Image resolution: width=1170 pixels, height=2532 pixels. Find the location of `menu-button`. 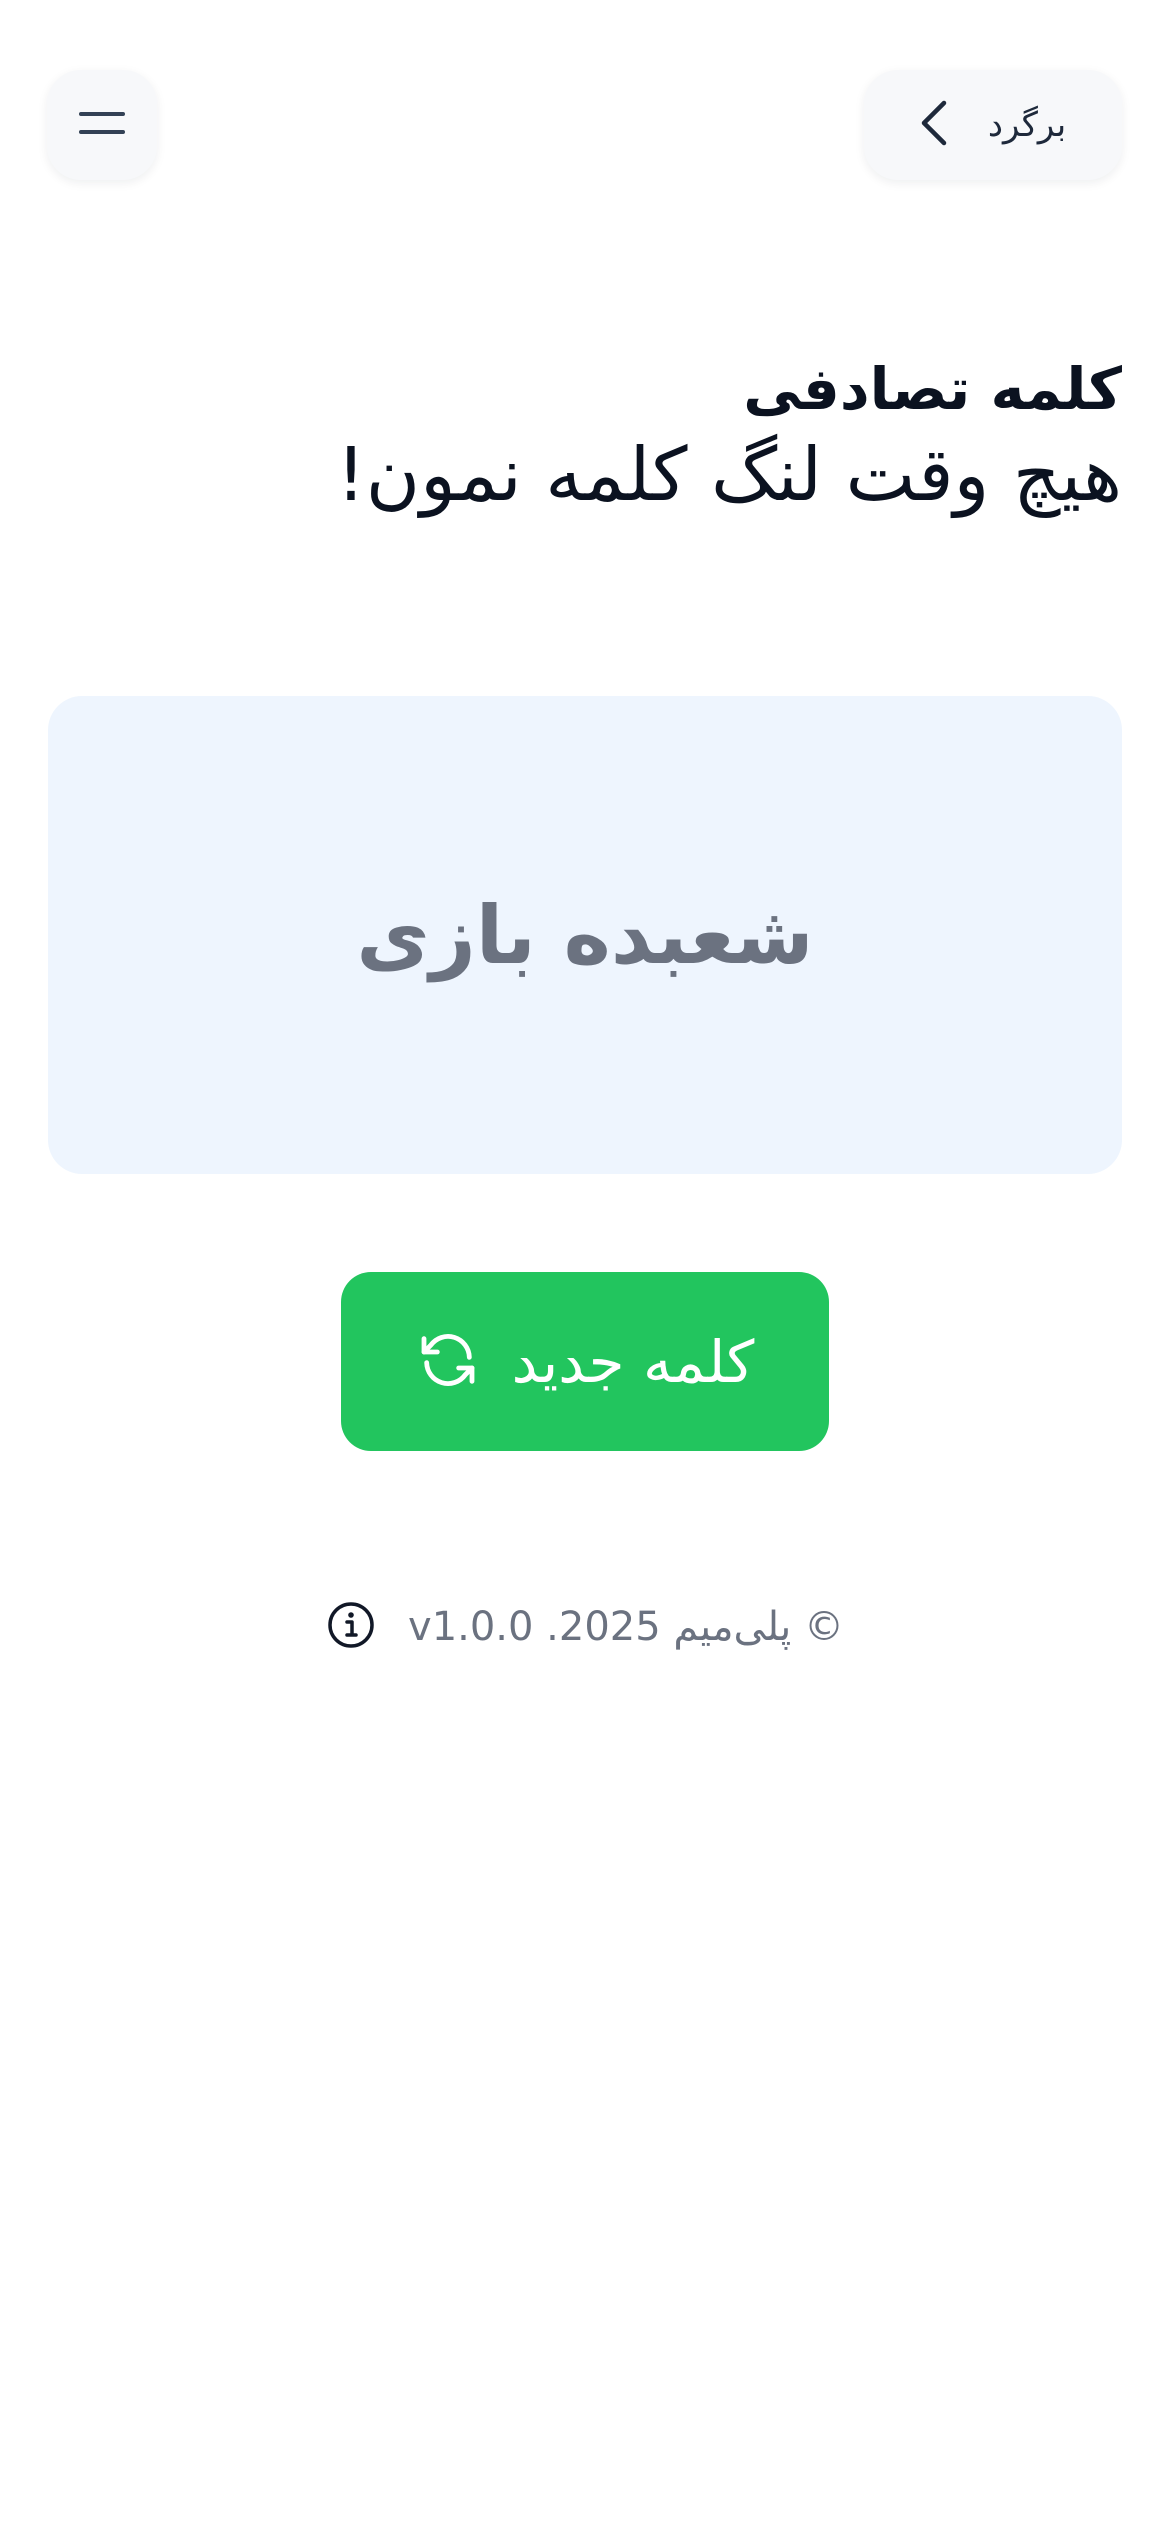

menu-button is located at coordinates (102, 125).